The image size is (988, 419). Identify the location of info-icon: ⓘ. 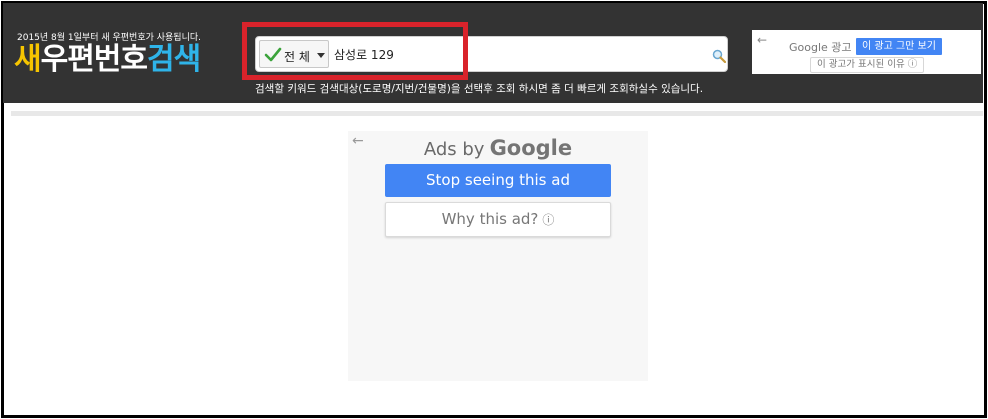
(548, 220).